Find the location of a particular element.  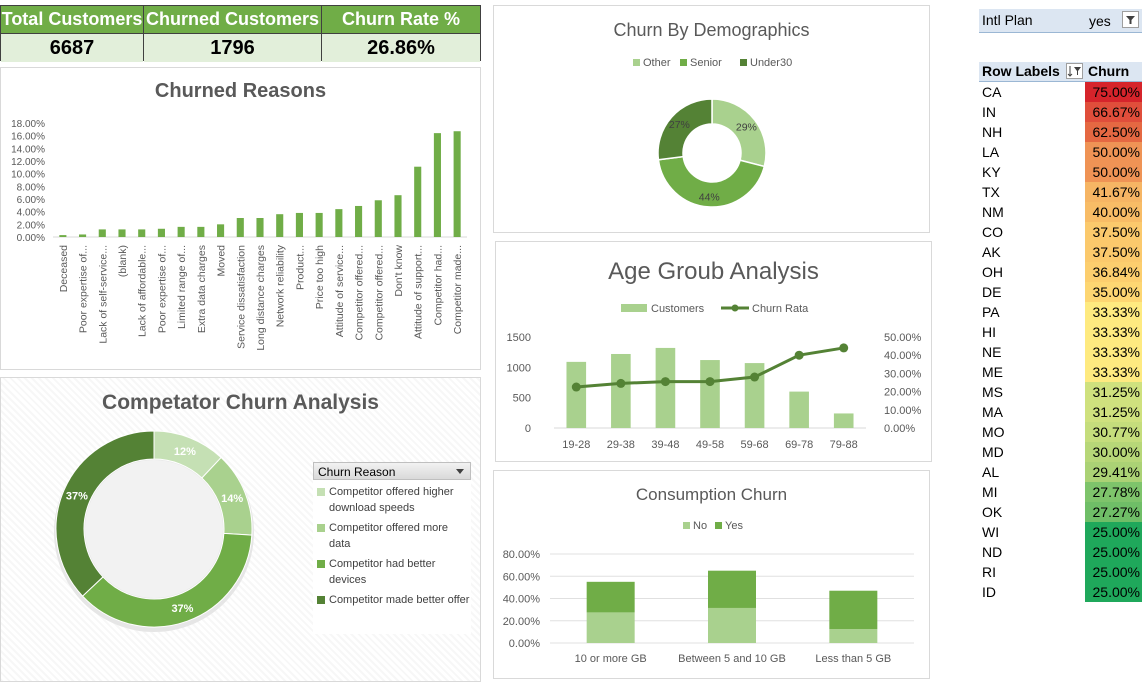

pivot-row: CO 37.50% is located at coordinates (1060, 232).